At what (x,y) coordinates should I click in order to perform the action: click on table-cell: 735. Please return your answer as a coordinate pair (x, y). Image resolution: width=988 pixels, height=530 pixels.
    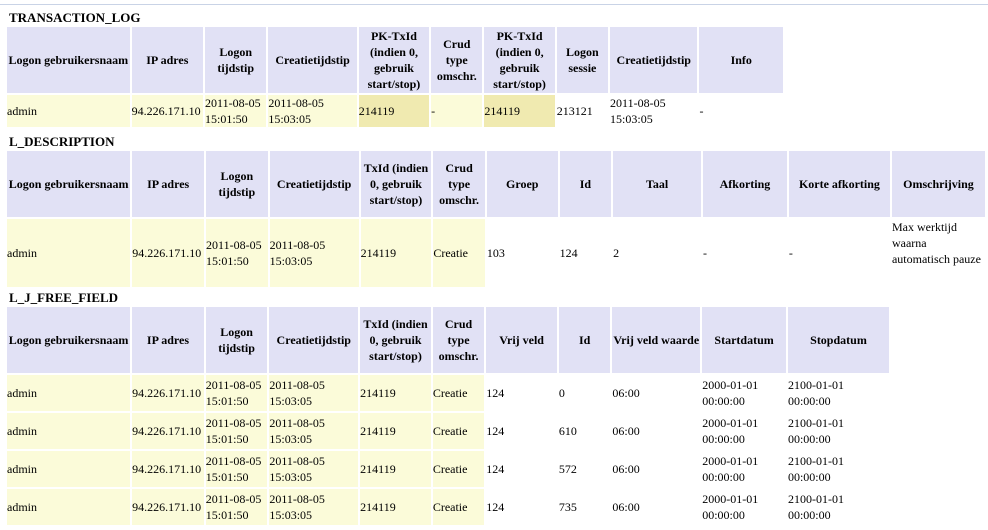
    Looking at the image, I should click on (584, 507).